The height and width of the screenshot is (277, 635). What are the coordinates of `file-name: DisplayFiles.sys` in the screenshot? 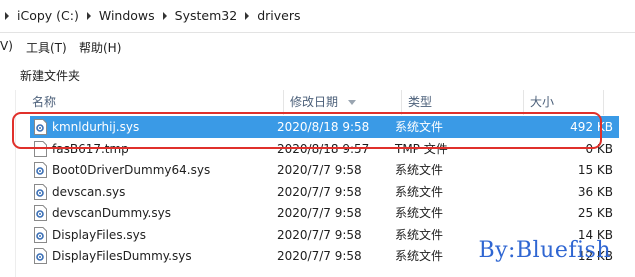 It's located at (99, 234).